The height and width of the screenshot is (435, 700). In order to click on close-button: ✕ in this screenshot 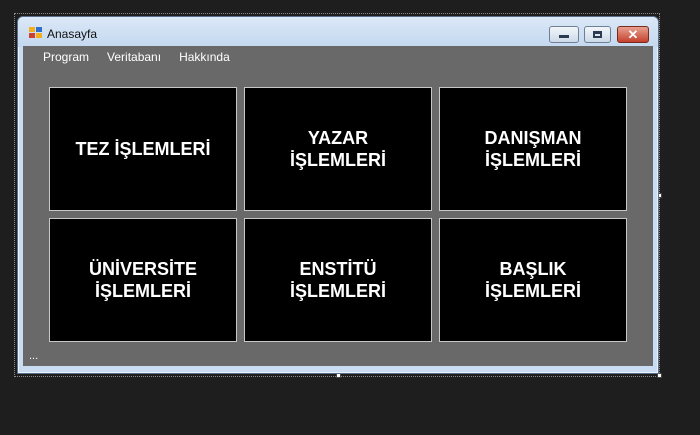, I will do `click(633, 34)`.